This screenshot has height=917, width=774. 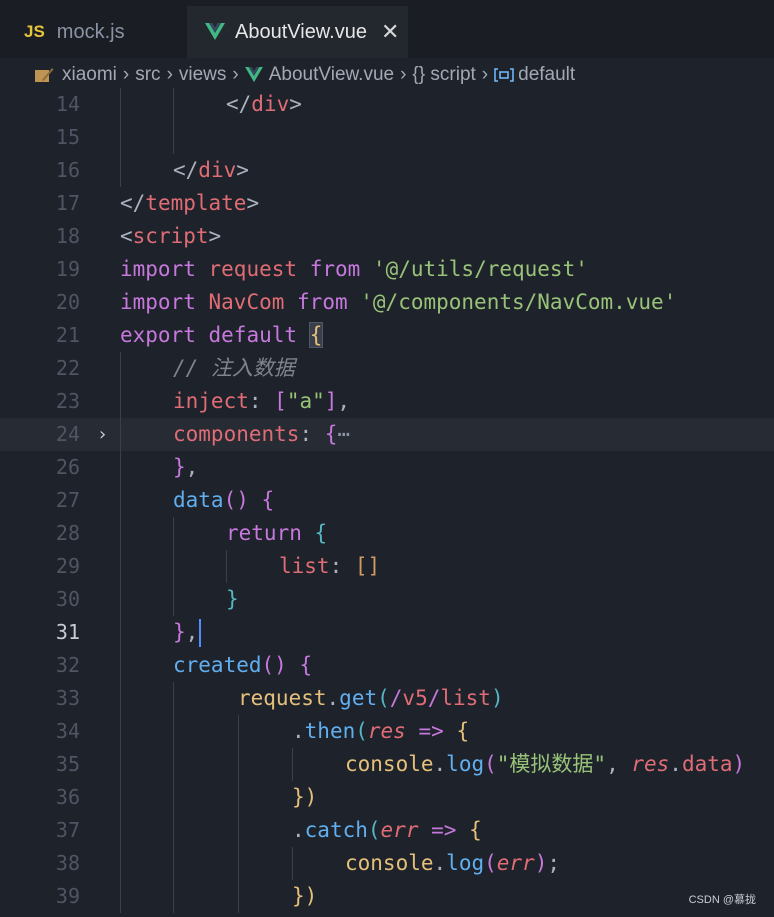 I want to click on code-line: 18 <script>, so click(x=387, y=236).